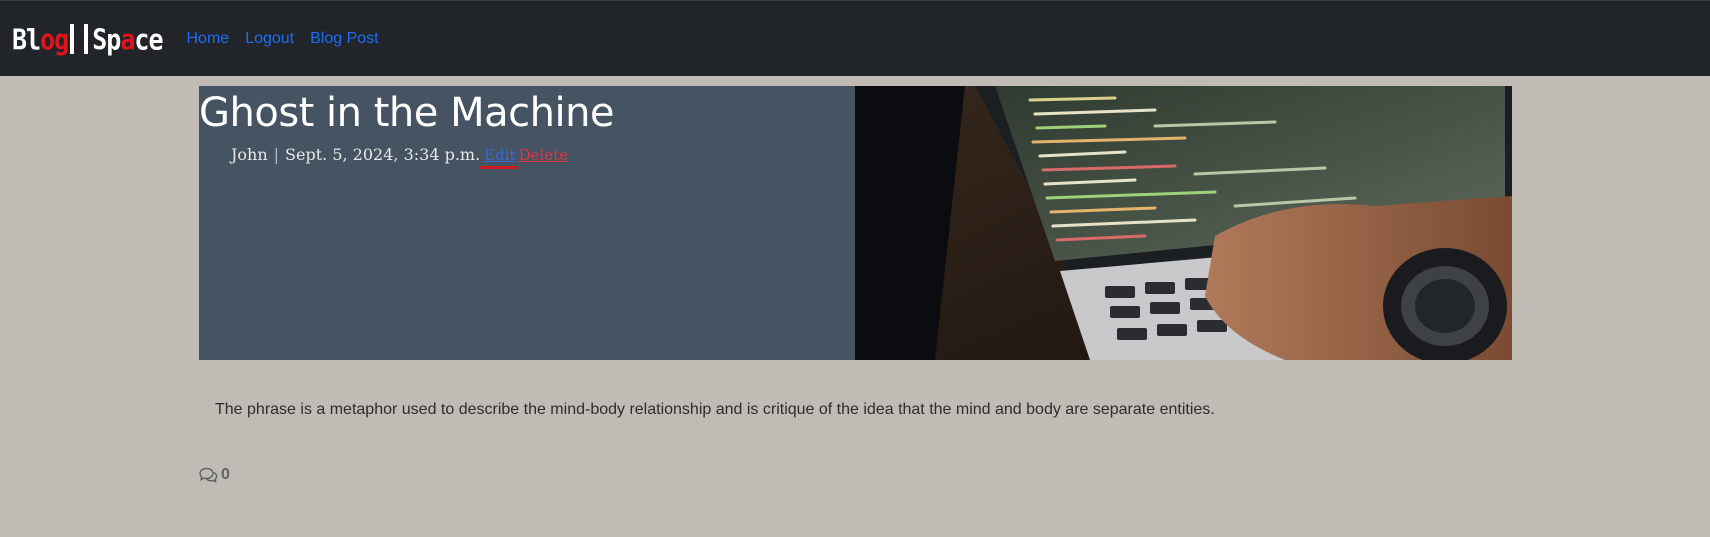 Image resolution: width=1710 pixels, height=537 pixels. Describe the element at coordinates (26, 38) in the screenshot. I see `brand-text-part: Bl` at that location.